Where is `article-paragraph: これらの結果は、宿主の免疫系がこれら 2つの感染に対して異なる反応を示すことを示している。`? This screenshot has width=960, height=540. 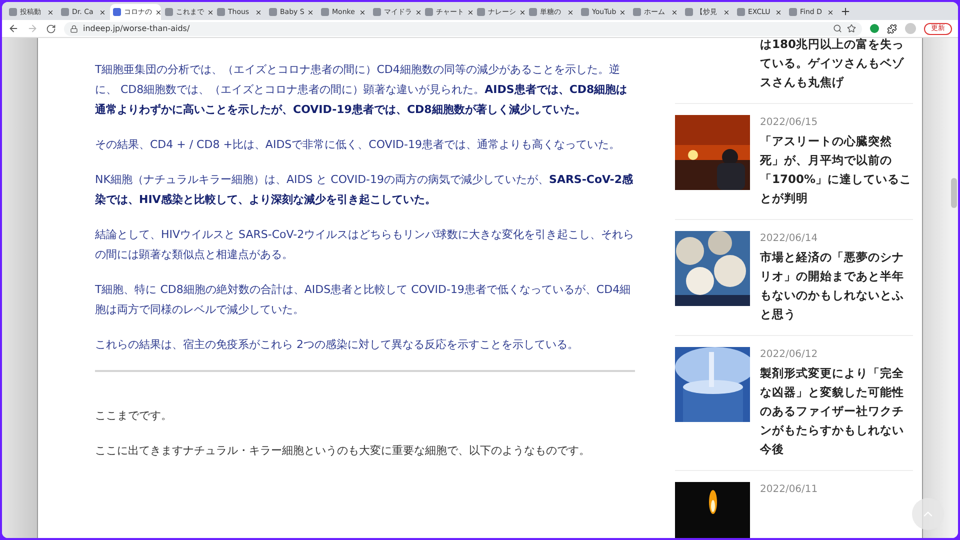
article-paragraph: これらの結果は、宿主の免疫系がこれら 2つの感染に対して異なる反応を示すことを示している。 is located at coordinates (337, 345).